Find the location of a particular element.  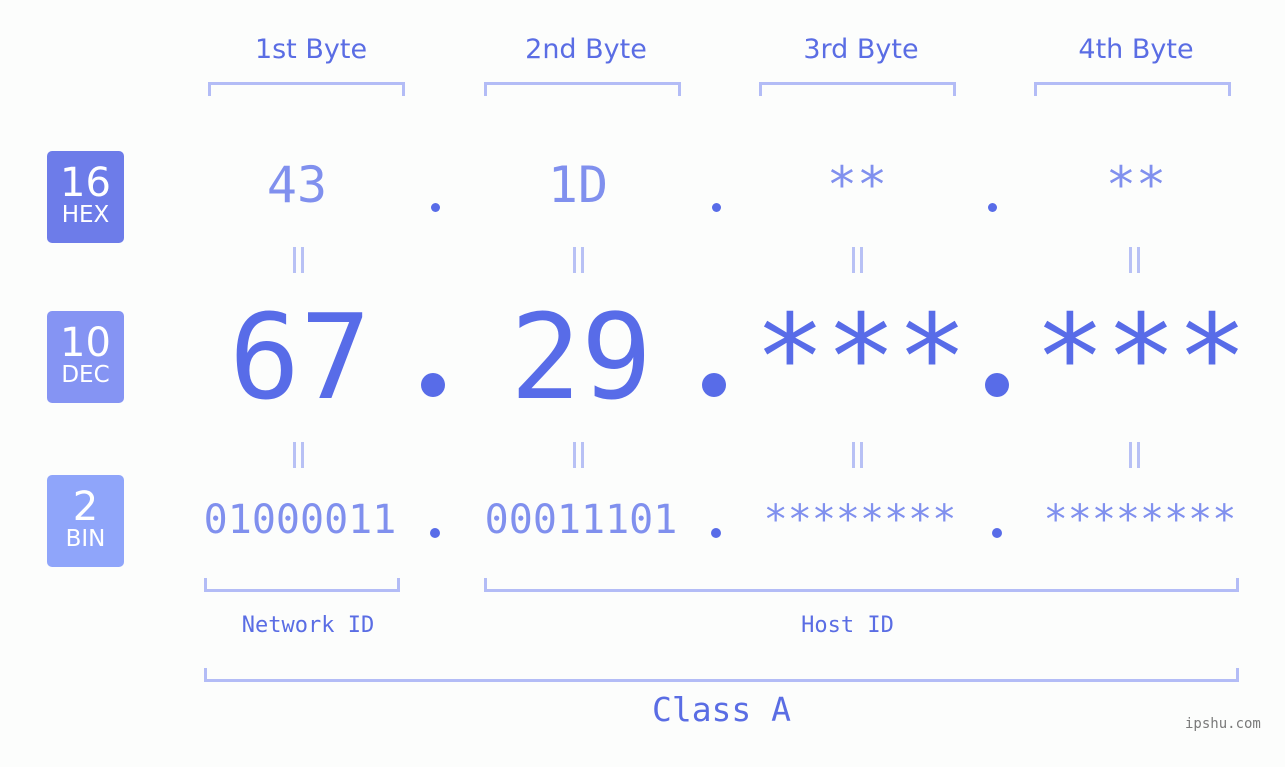

bin-badge: 2 BIN is located at coordinates (85, 521).